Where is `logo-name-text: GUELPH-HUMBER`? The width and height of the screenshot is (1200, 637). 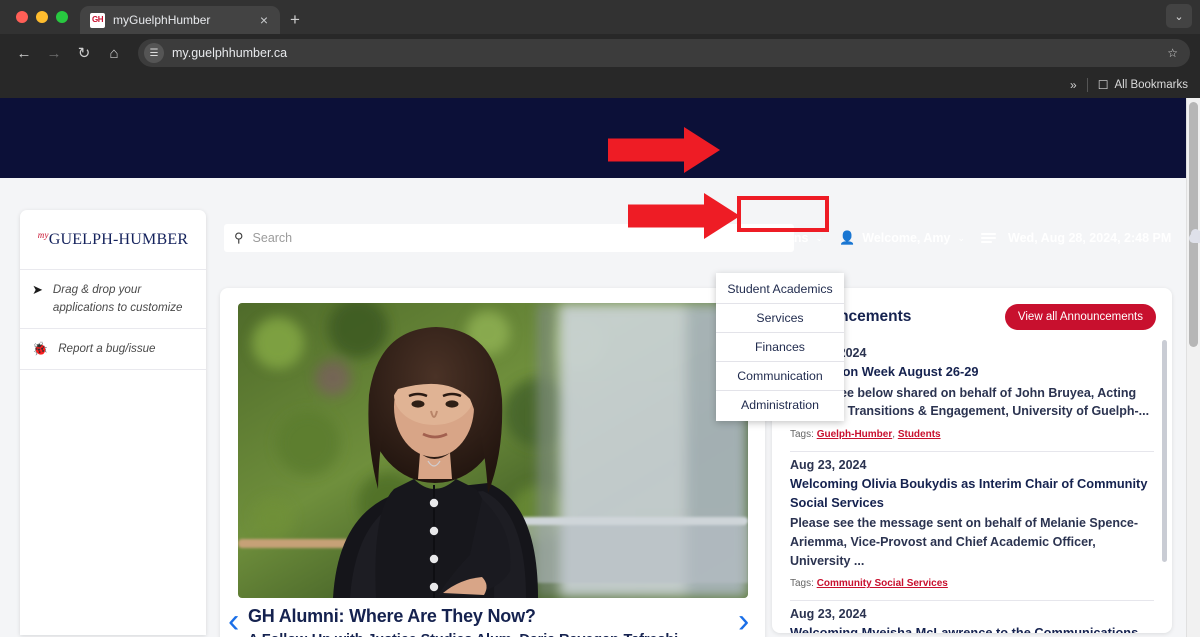 logo-name-text: GUELPH-HUMBER is located at coordinates (118, 239).